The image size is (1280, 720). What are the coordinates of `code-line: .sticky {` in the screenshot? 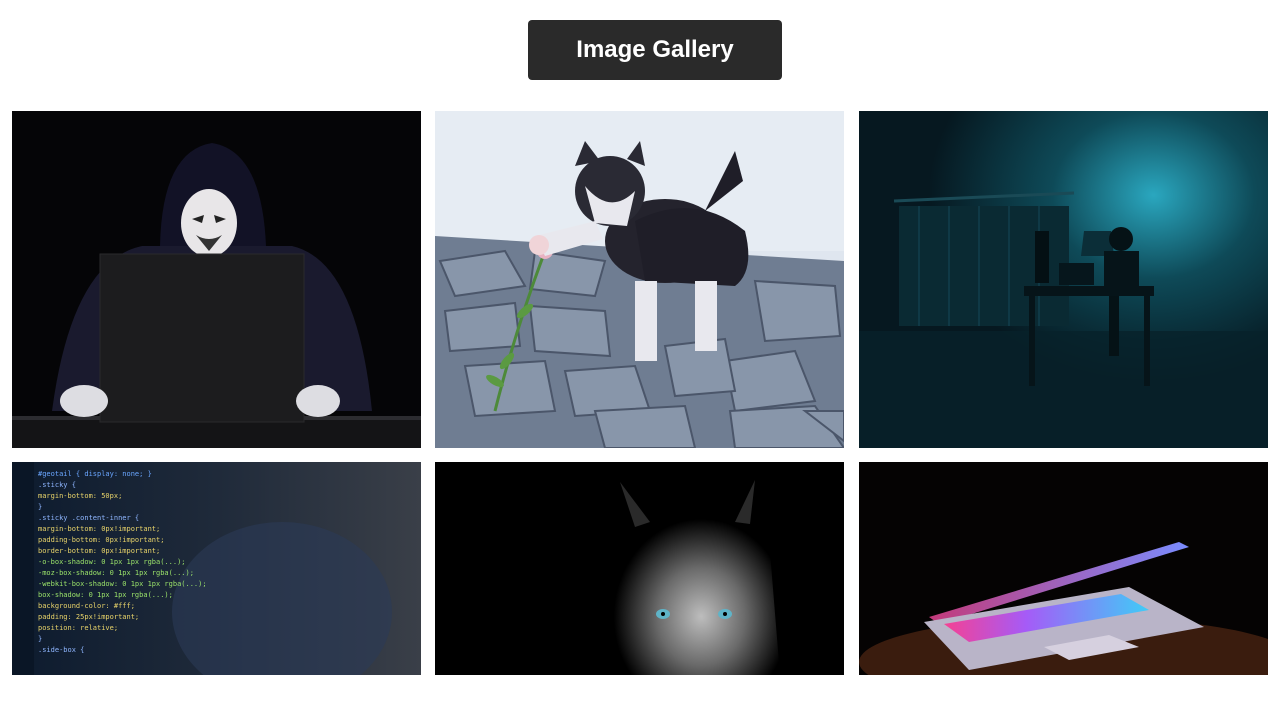 It's located at (57, 485).